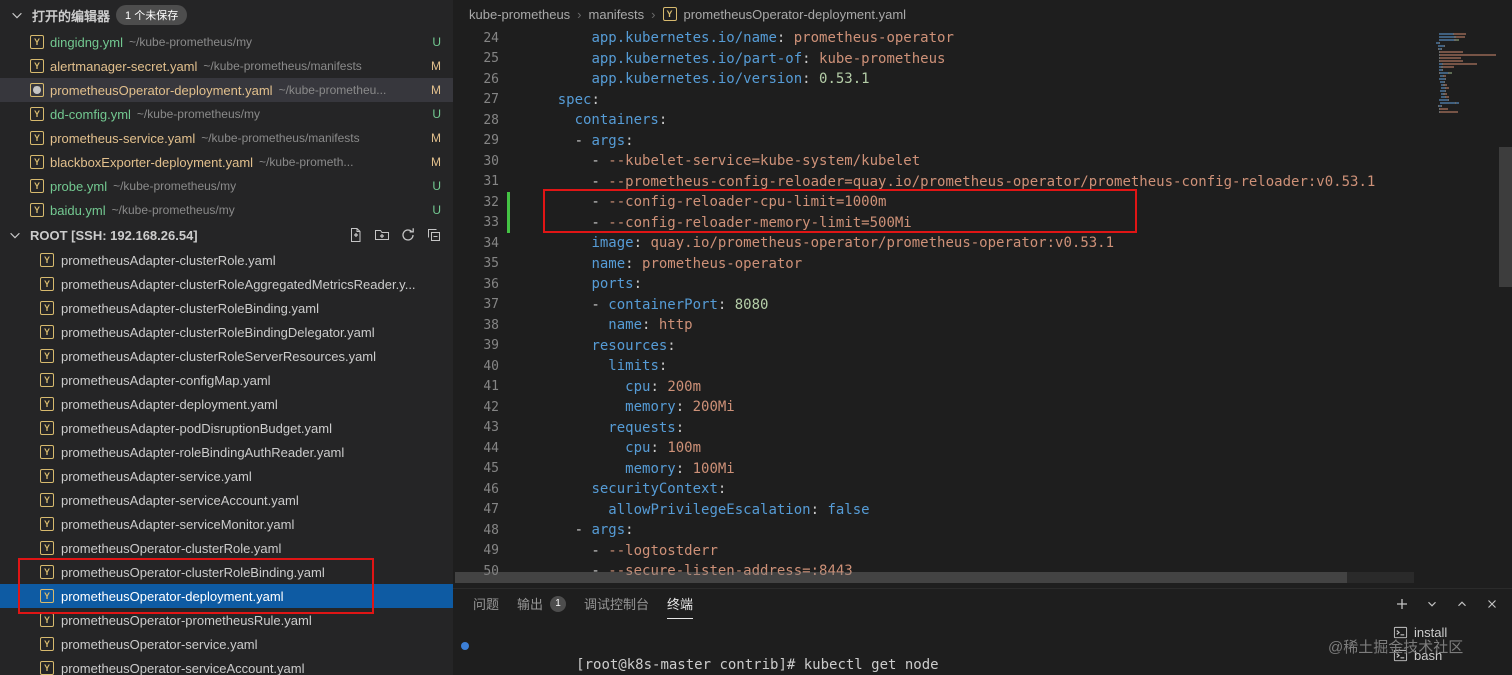 This screenshot has height=675, width=1512. I want to click on close-panel-button, so click(1492, 604).